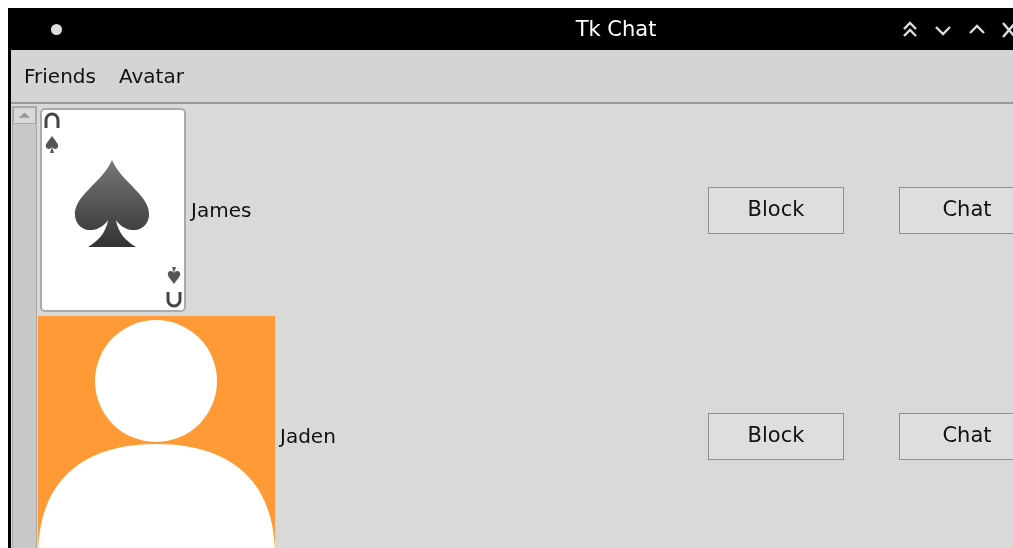 The image size is (1013, 548). Describe the element at coordinates (60, 76) in the screenshot. I see `menu-item: Friends` at that location.